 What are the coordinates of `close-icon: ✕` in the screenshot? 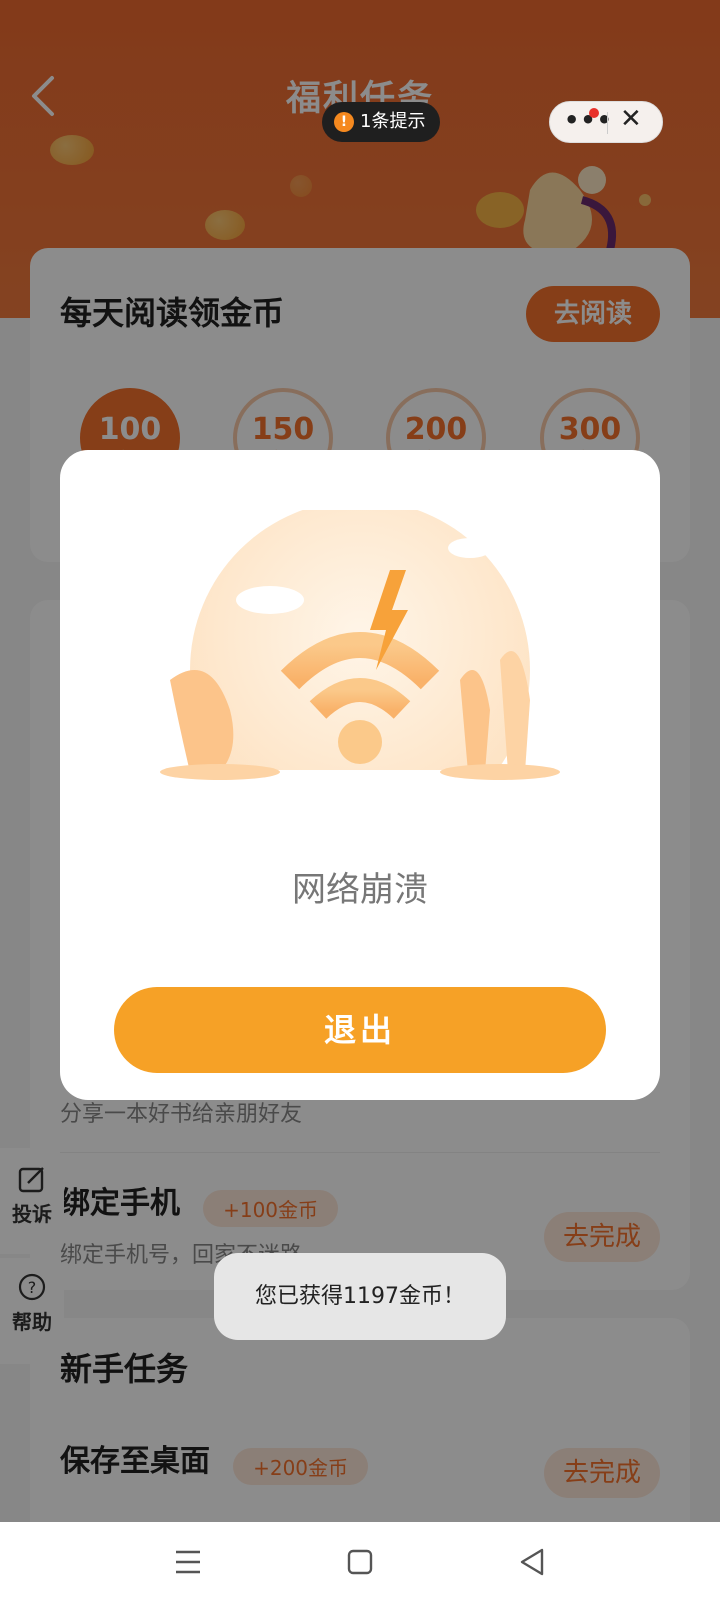 It's located at (631, 119).